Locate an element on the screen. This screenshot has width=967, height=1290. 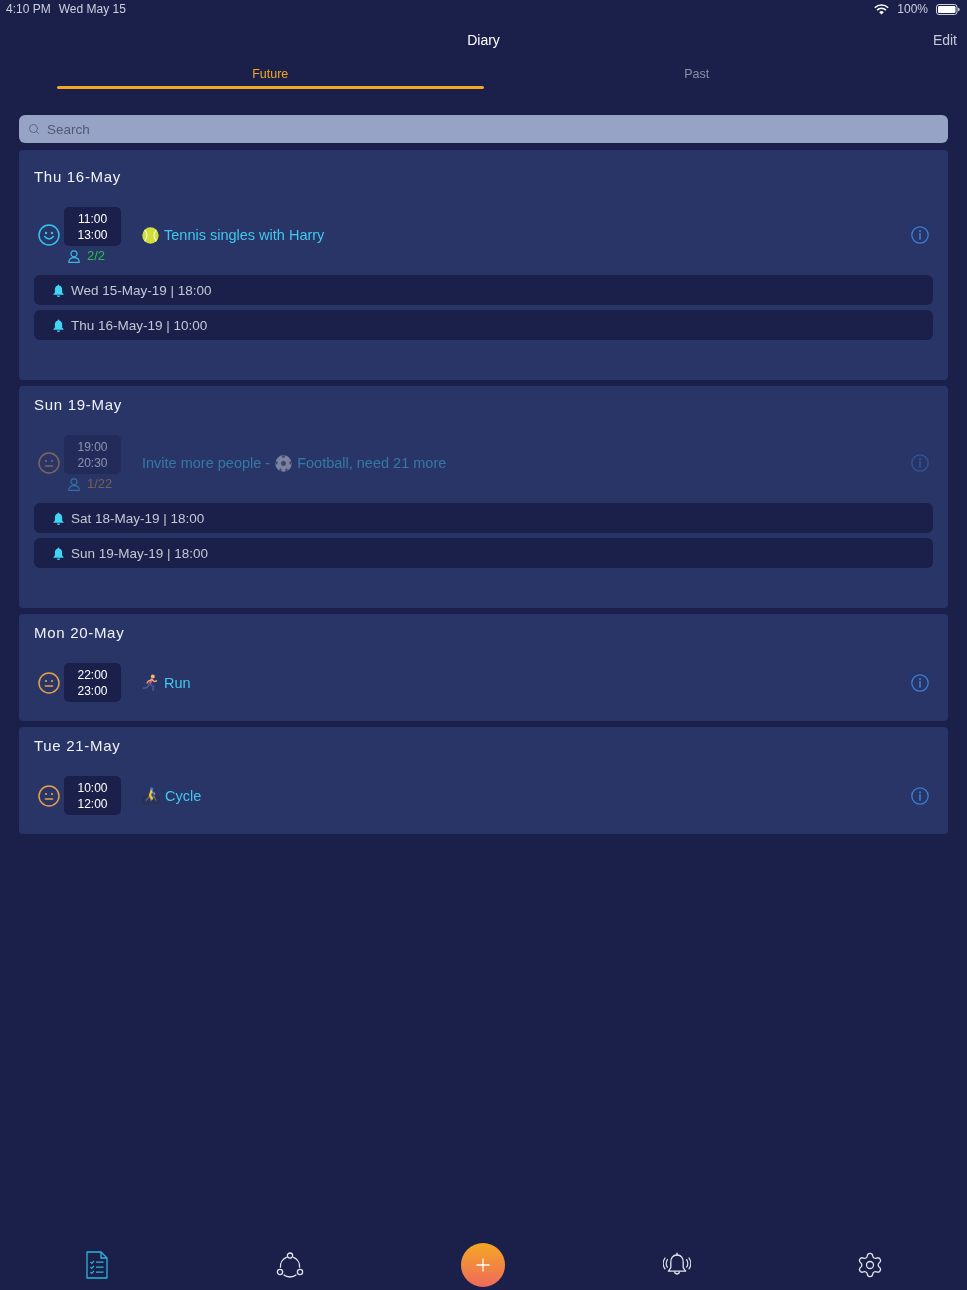
status-time: 4:10 PM is located at coordinates (28, 9).